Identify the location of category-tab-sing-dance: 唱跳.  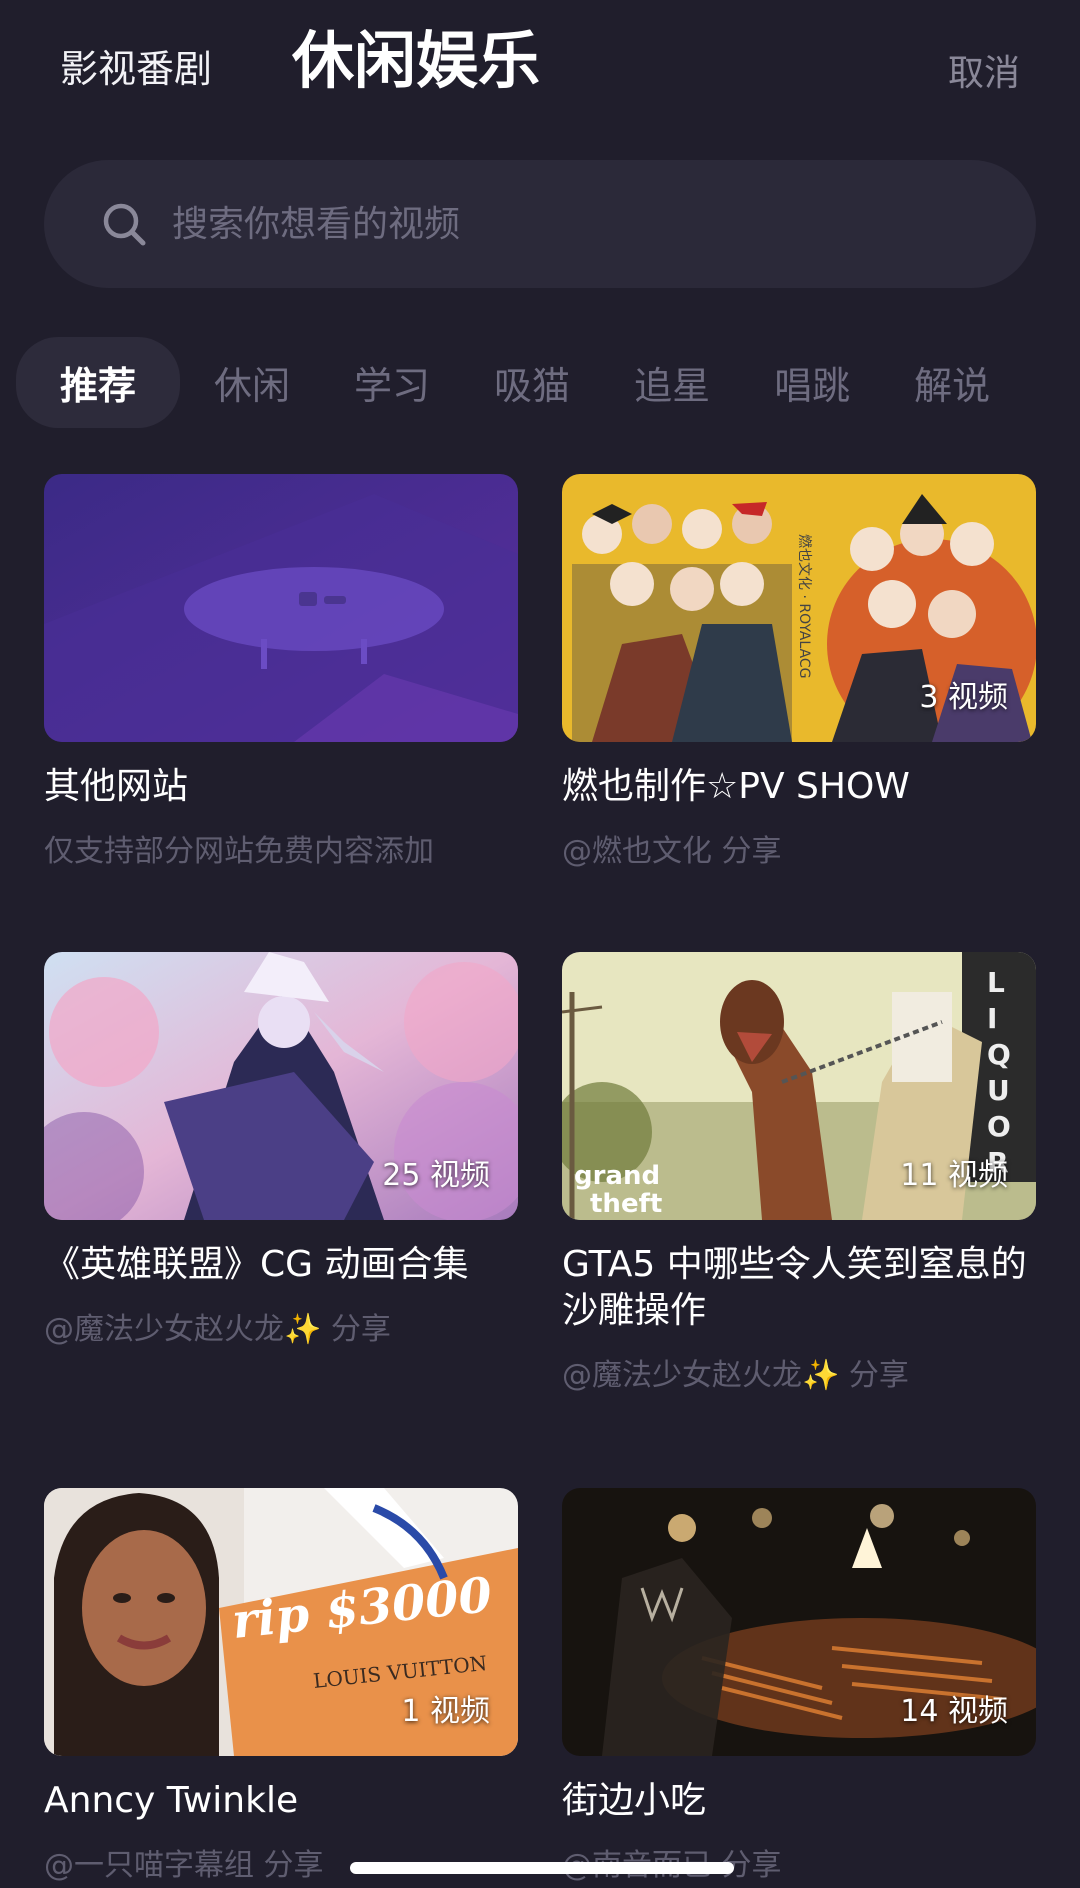
(812, 382).